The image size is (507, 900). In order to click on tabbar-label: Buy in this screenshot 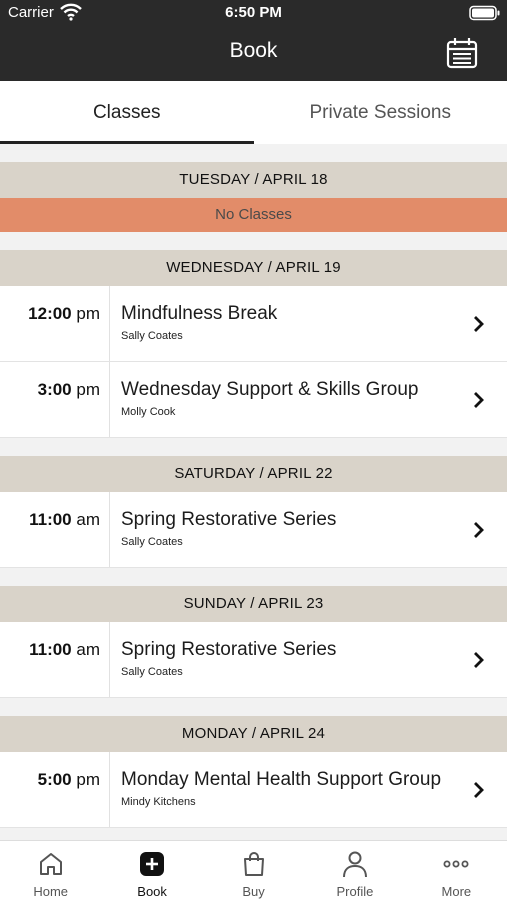, I will do `click(253, 891)`.